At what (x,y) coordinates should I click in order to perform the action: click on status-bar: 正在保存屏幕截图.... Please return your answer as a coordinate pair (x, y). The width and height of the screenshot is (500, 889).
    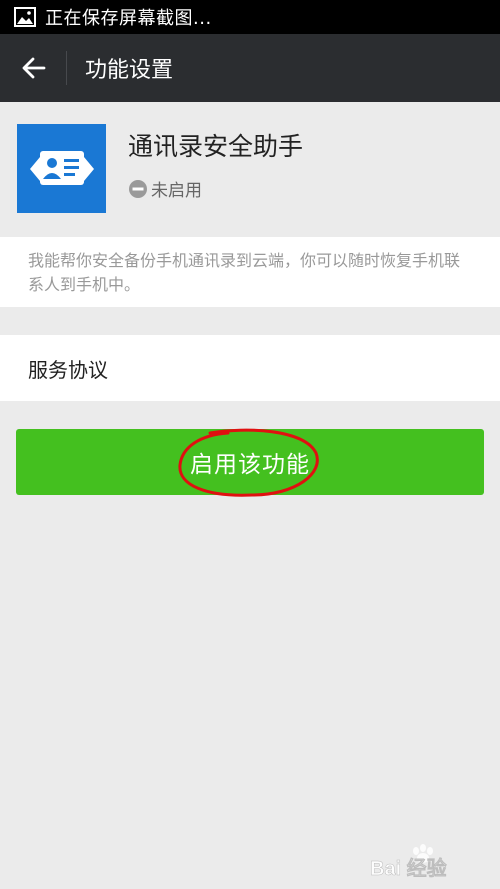
    Looking at the image, I should click on (250, 17).